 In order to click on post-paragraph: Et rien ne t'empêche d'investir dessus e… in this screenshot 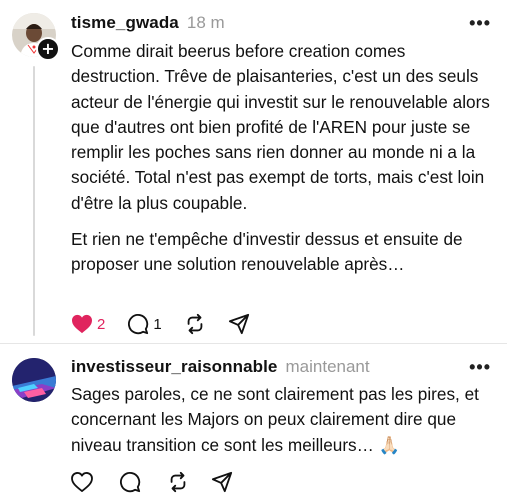, I will do `click(267, 252)`.